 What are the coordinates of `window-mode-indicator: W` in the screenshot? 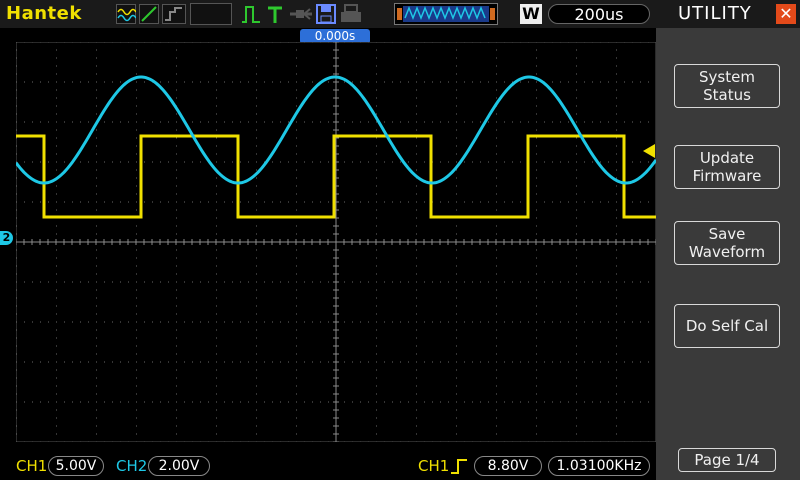 It's located at (531, 14).